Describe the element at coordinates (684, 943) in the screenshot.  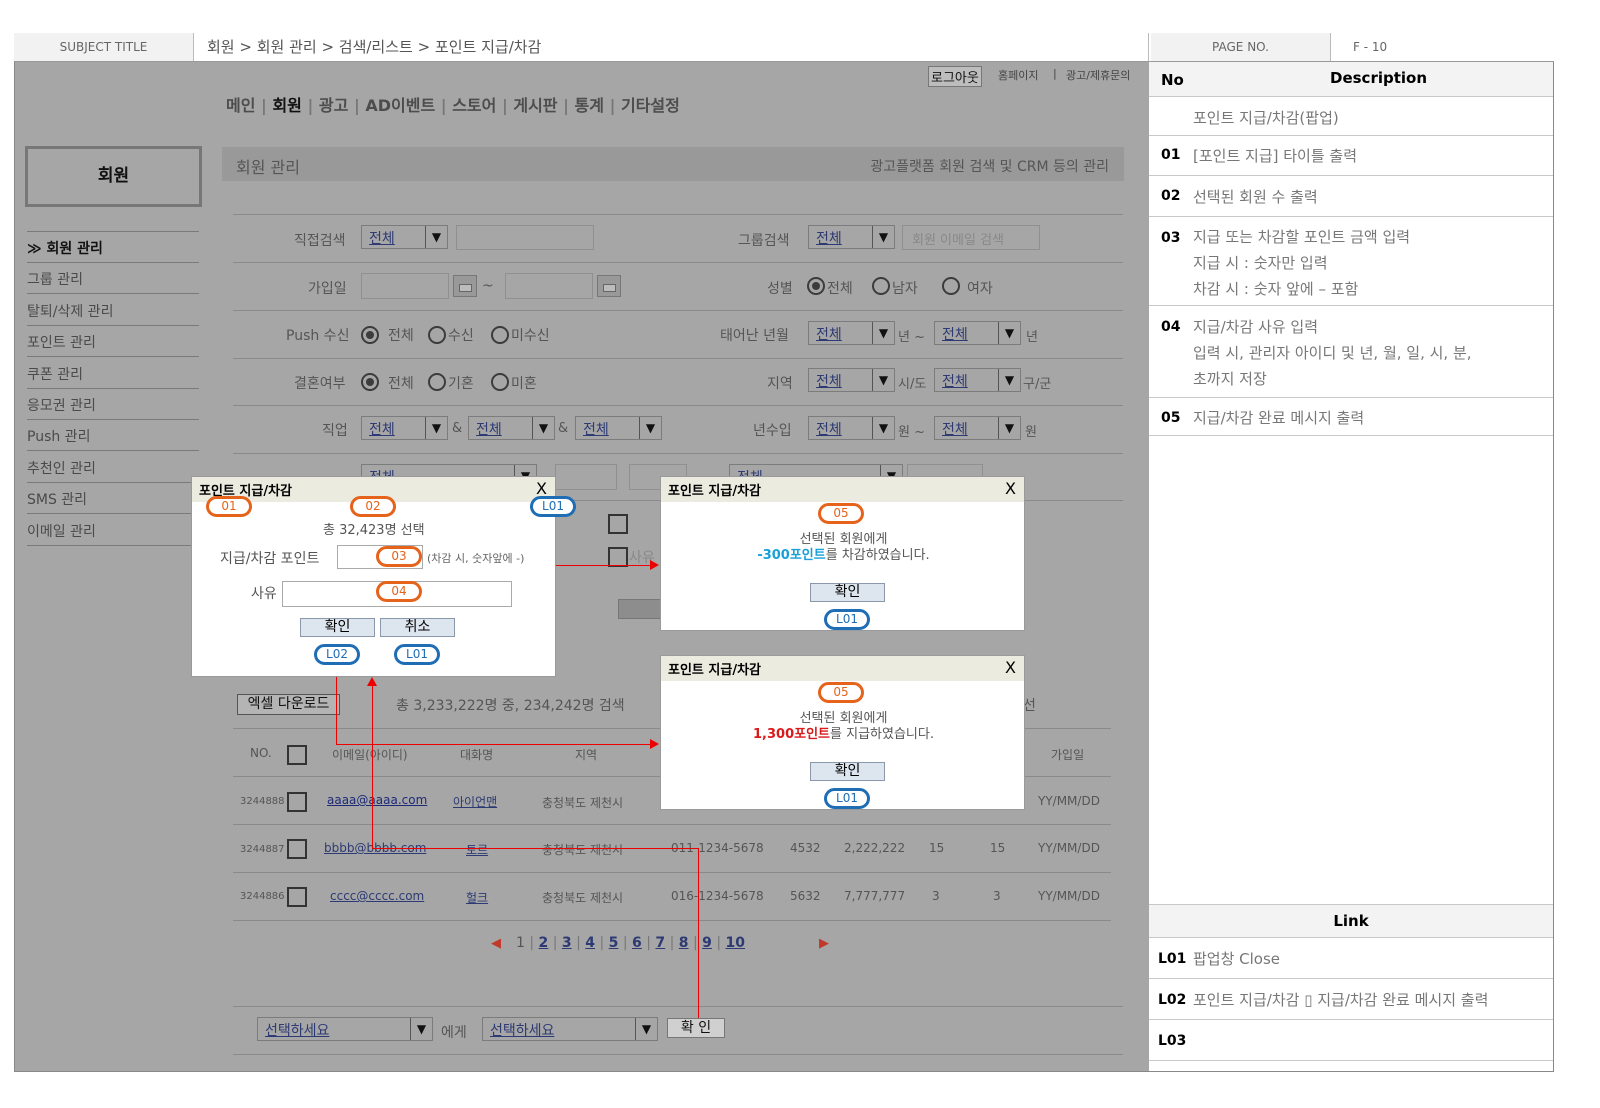
I see `page-link: 8` at that location.